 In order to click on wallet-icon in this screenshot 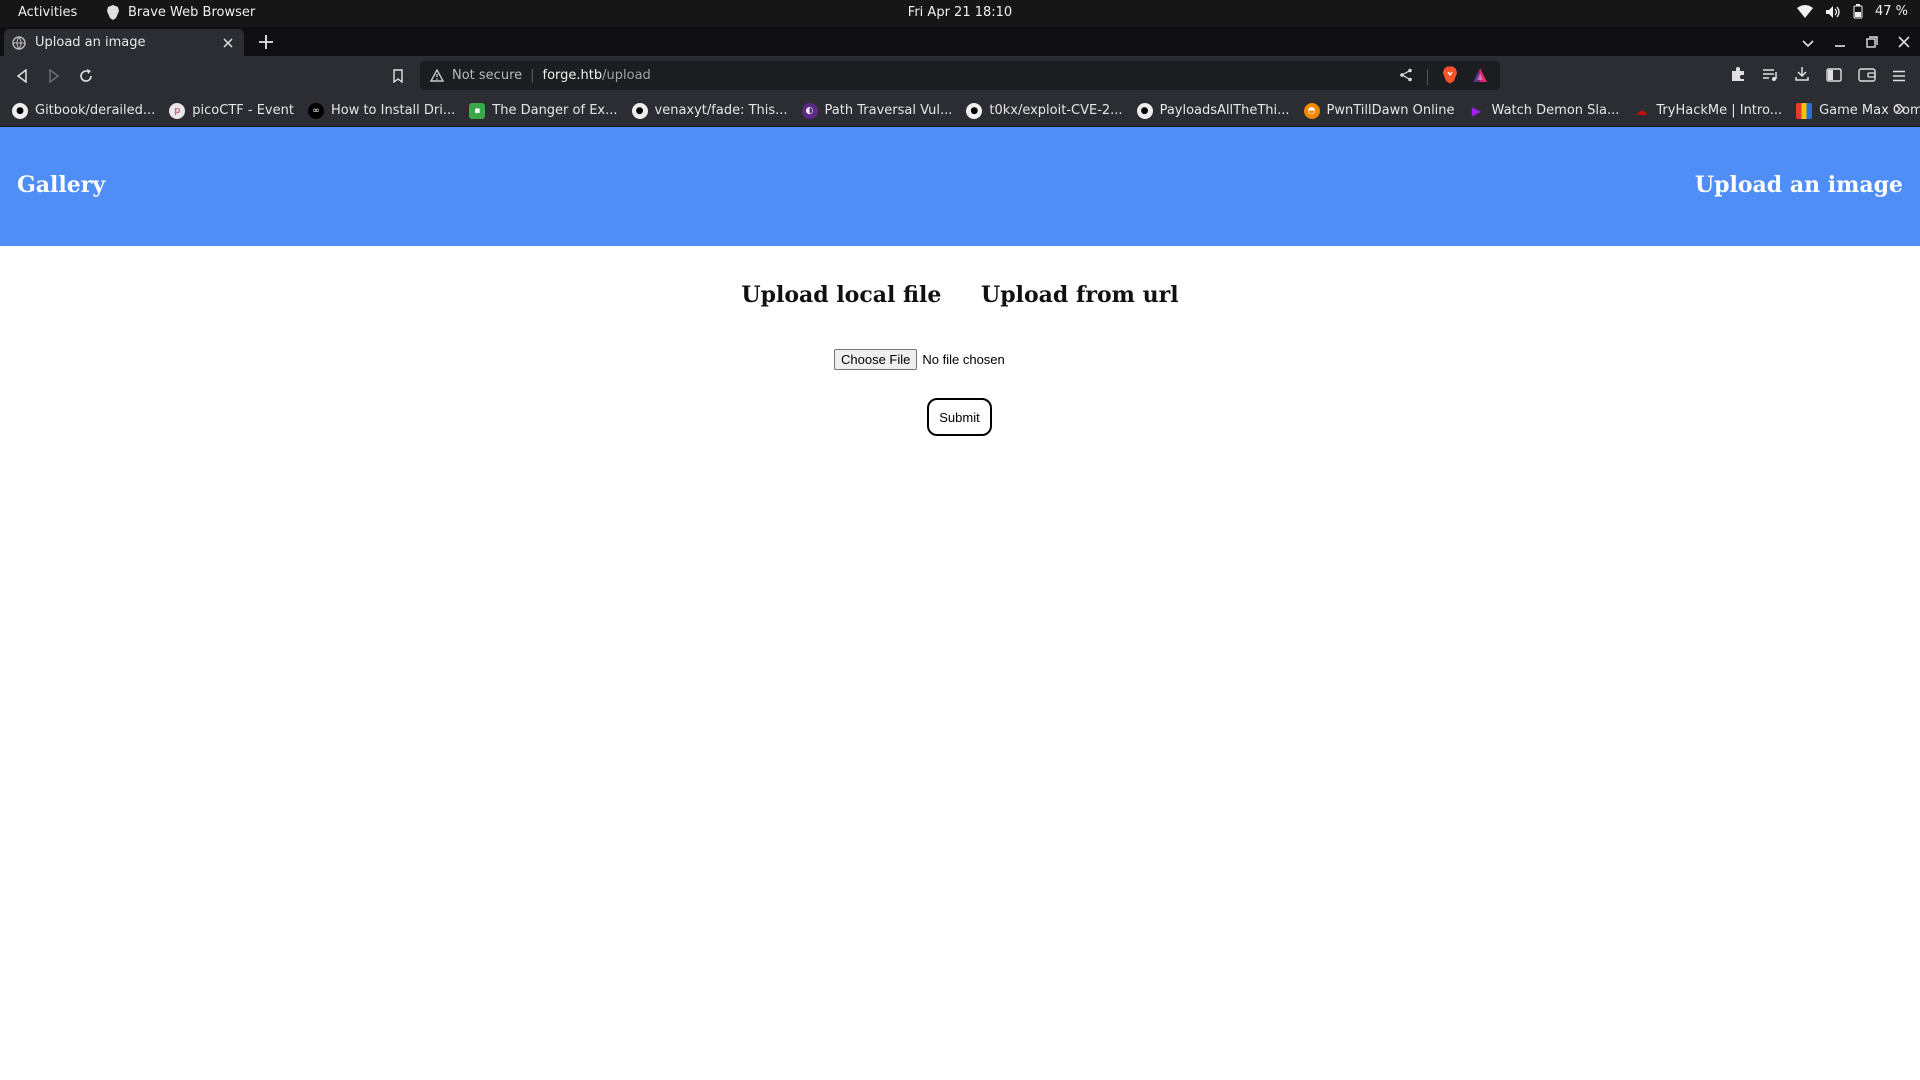, I will do `click(1867, 76)`.